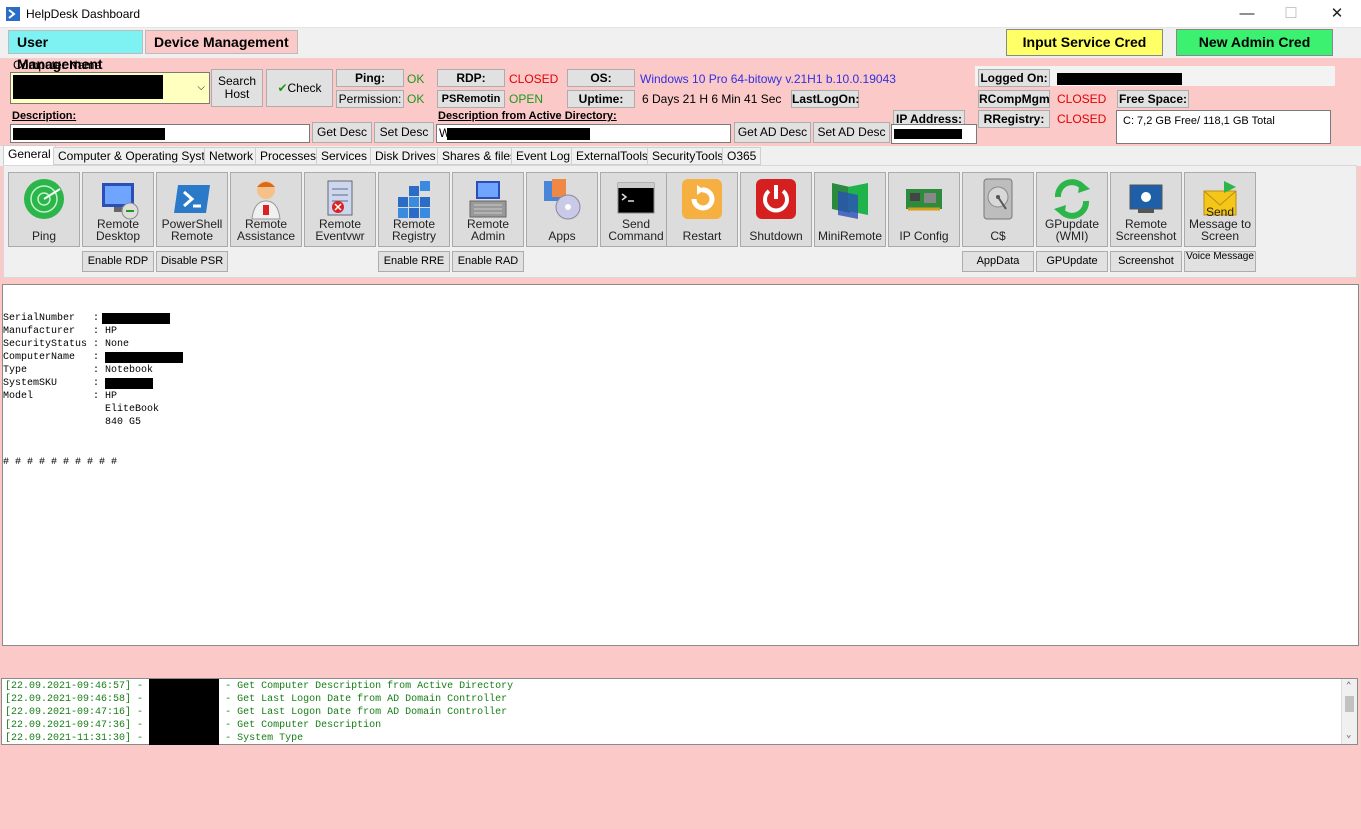 Image resolution: width=1361 pixels, height=829 pixels. Describe the element at coordinates (1084, 42) in the screenshot. I see `input-service-cred-button: Input Service Cred` at that location.